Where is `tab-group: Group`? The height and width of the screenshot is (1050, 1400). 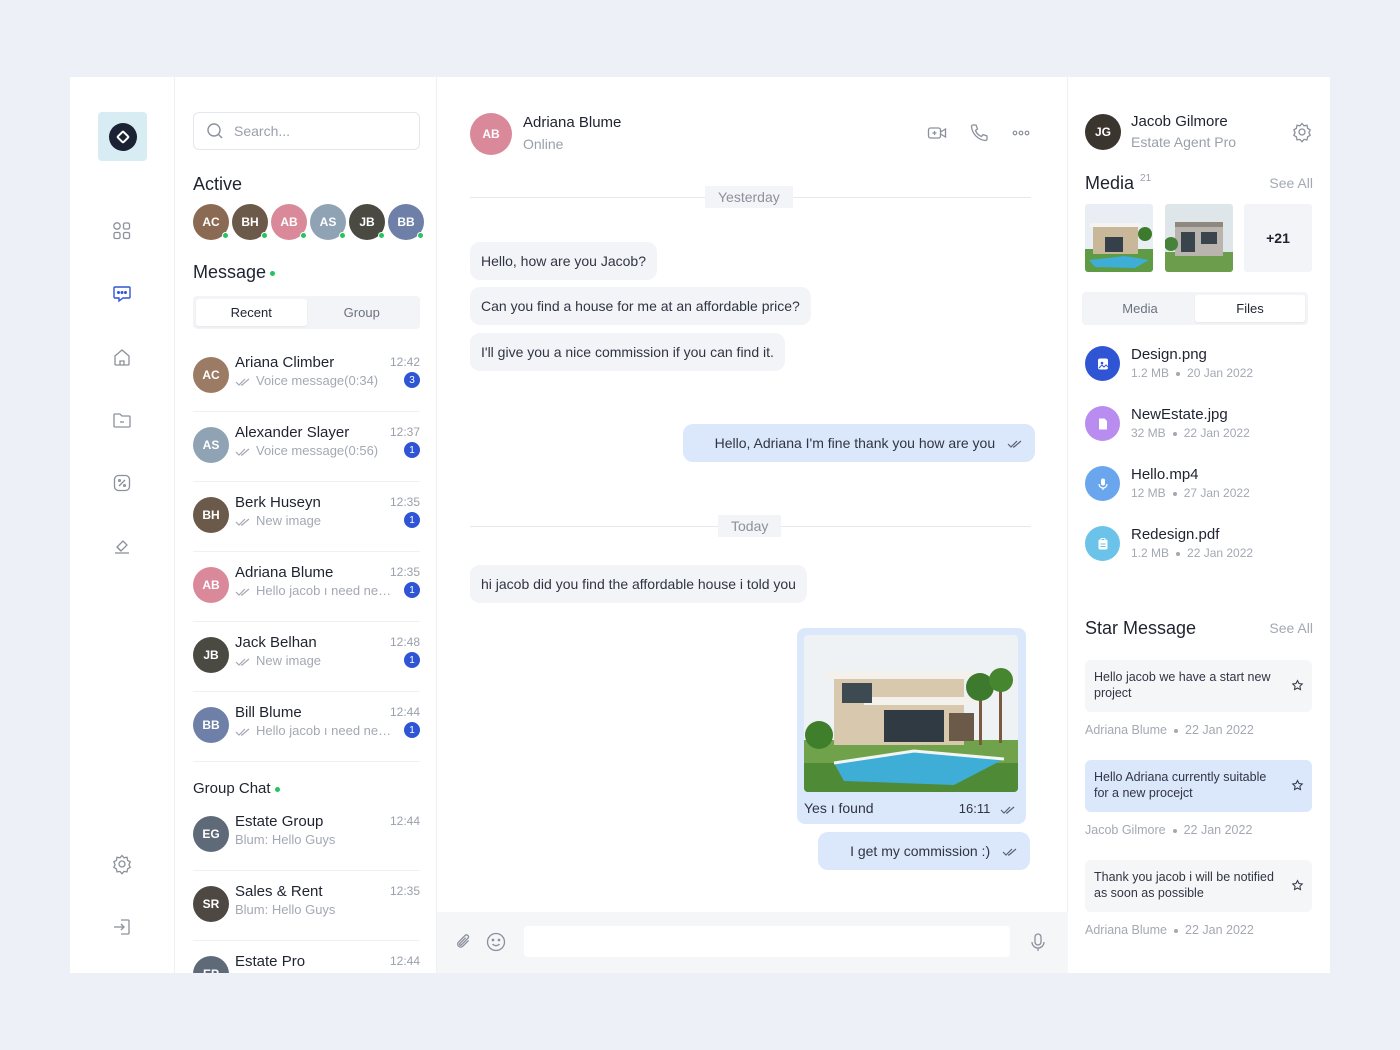 tab-group: Group is located at coordinates (362, 312).